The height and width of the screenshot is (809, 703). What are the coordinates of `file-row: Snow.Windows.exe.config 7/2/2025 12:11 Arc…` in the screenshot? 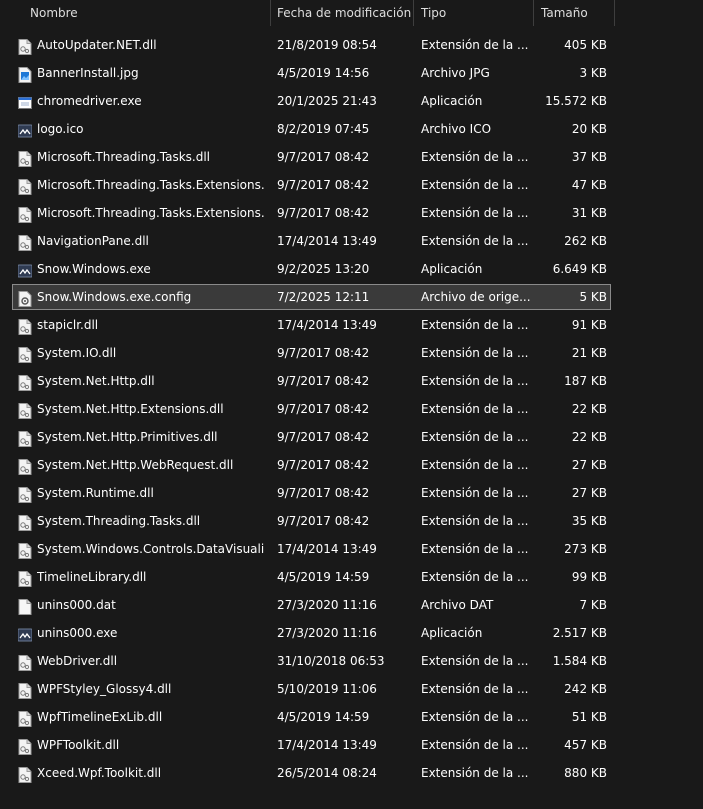 It's located at (351, 297).